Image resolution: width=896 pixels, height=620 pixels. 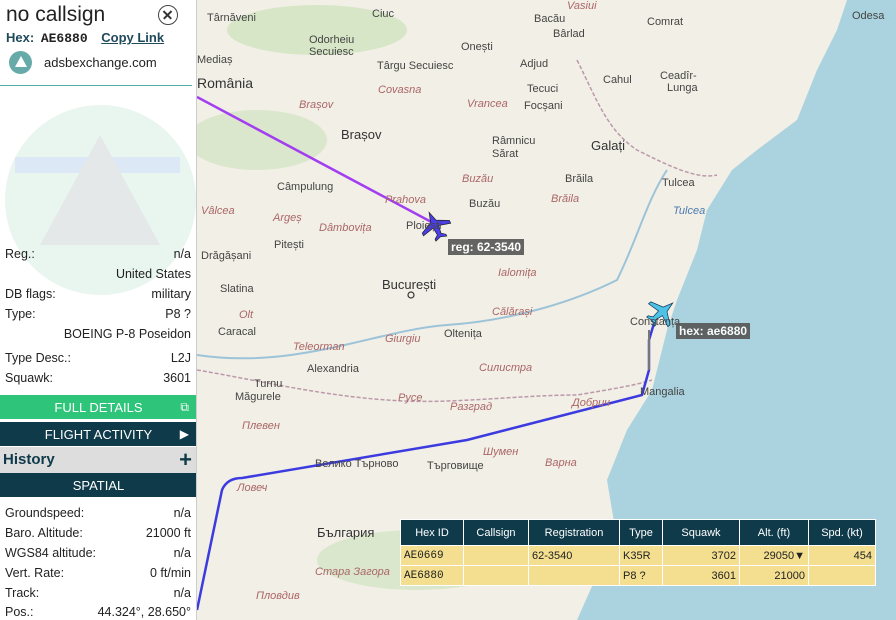 I want to click on typedesc-row: Type Desc.: L2J, so click(x=98, y=358).